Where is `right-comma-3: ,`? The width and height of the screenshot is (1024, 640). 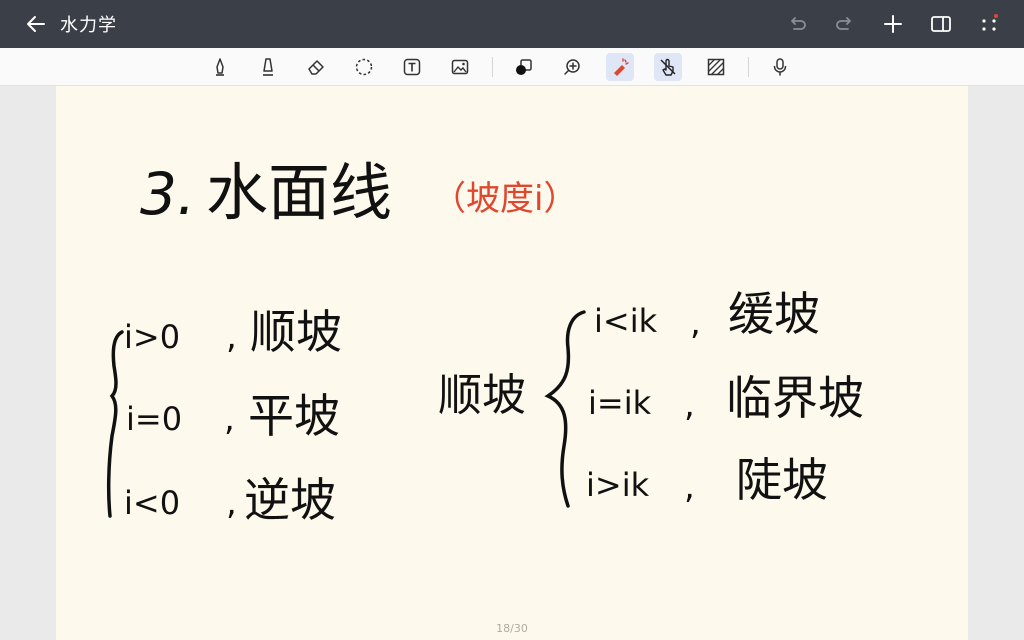 right-comma-3: , is located at coordinates (689, 487).